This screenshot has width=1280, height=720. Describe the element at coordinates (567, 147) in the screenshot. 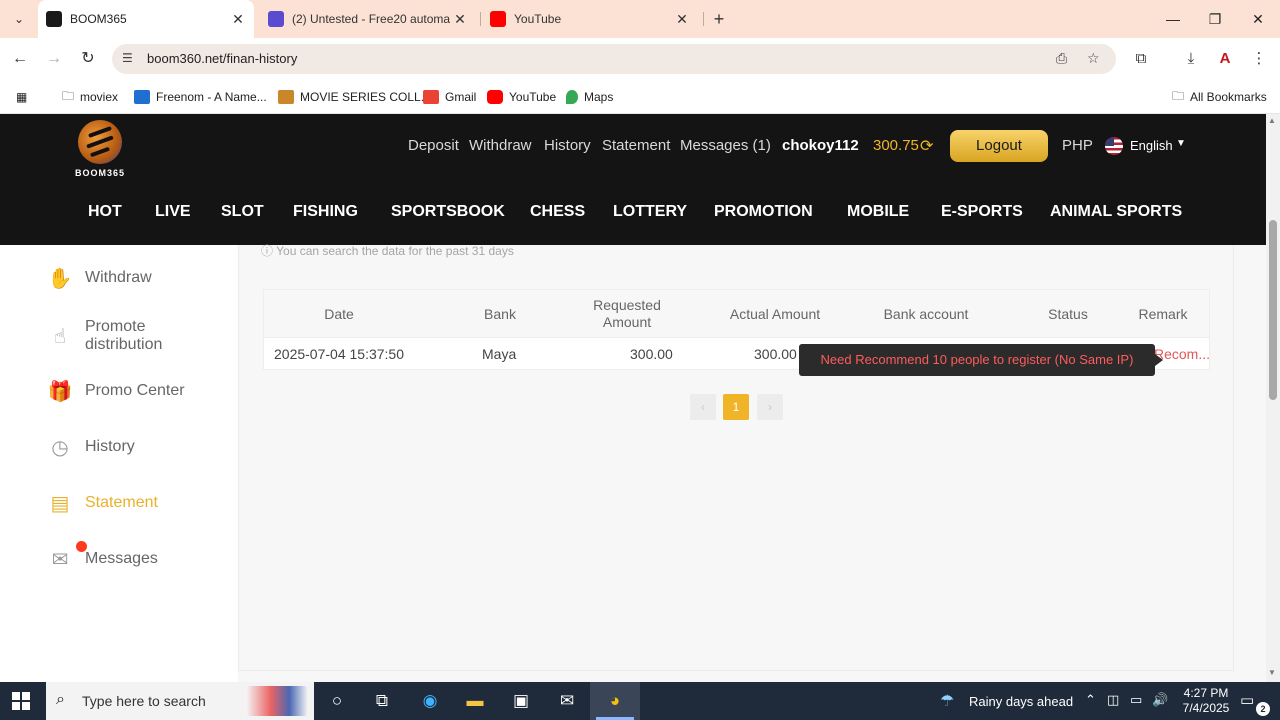

I see `nav-history: History` at that location.